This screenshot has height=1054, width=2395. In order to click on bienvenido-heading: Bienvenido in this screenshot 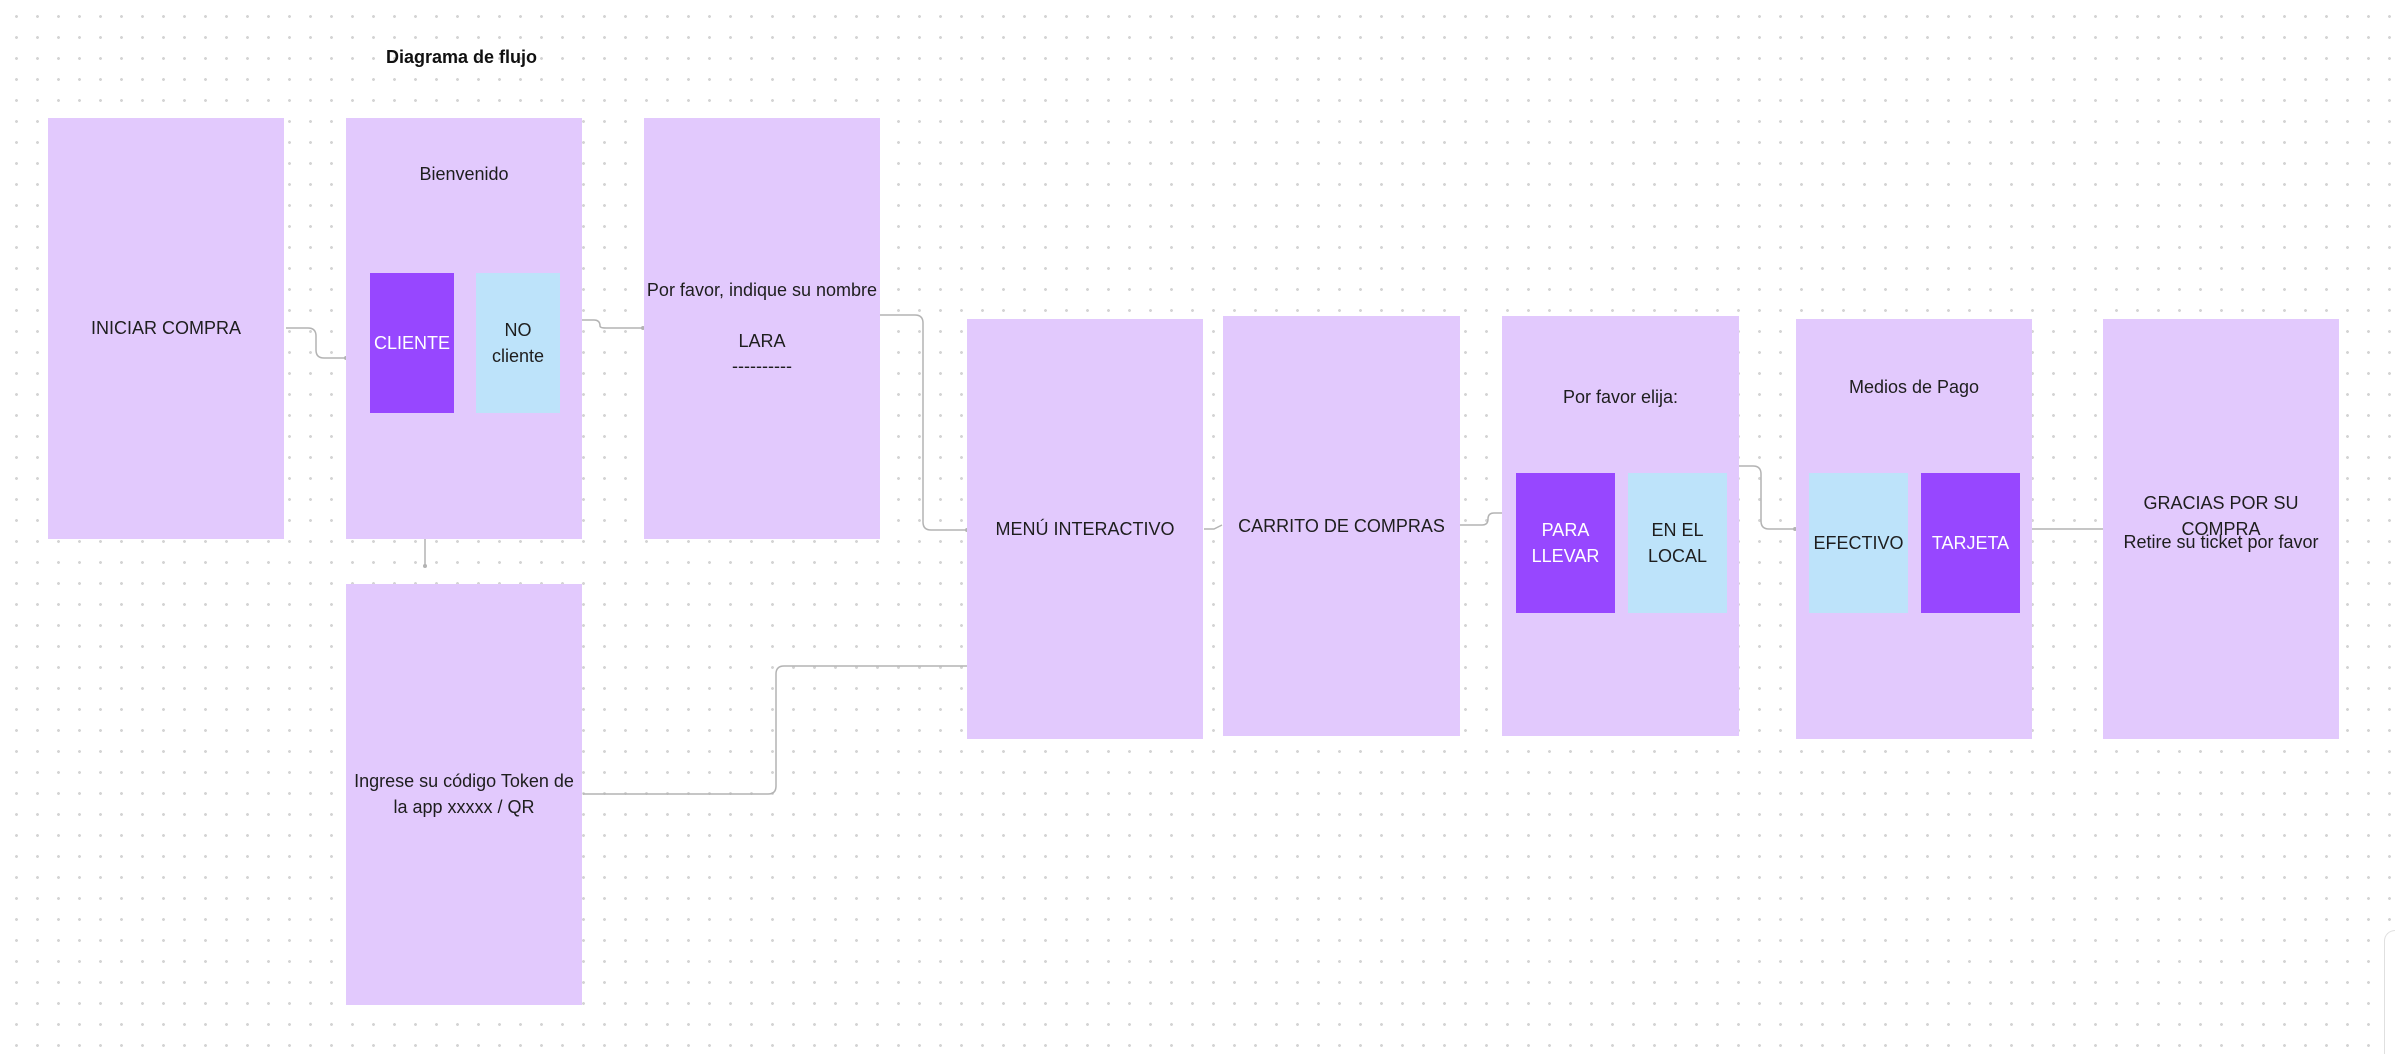, I will do `click(464, 174)`.